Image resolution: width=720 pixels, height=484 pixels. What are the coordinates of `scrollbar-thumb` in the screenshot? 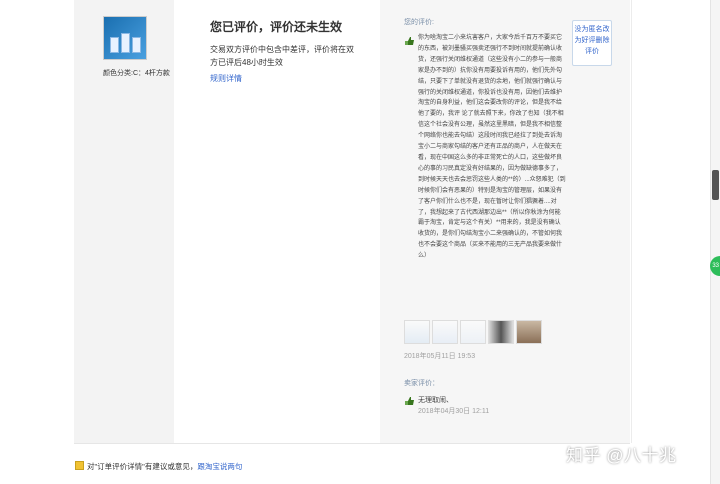 It's located at (715, 185).